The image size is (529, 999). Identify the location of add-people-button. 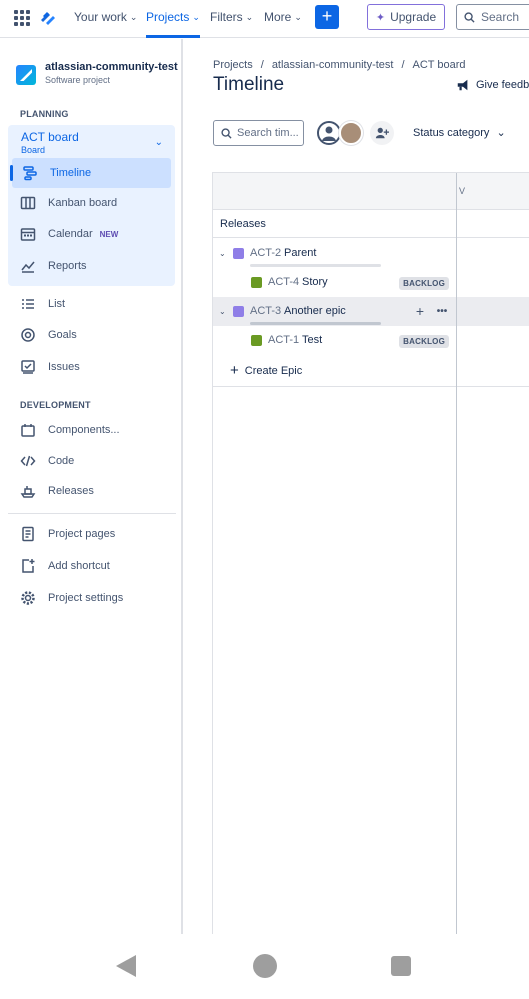
(382, 133).